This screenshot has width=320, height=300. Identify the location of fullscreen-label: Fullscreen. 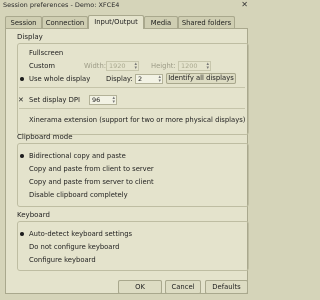
(46, 53).